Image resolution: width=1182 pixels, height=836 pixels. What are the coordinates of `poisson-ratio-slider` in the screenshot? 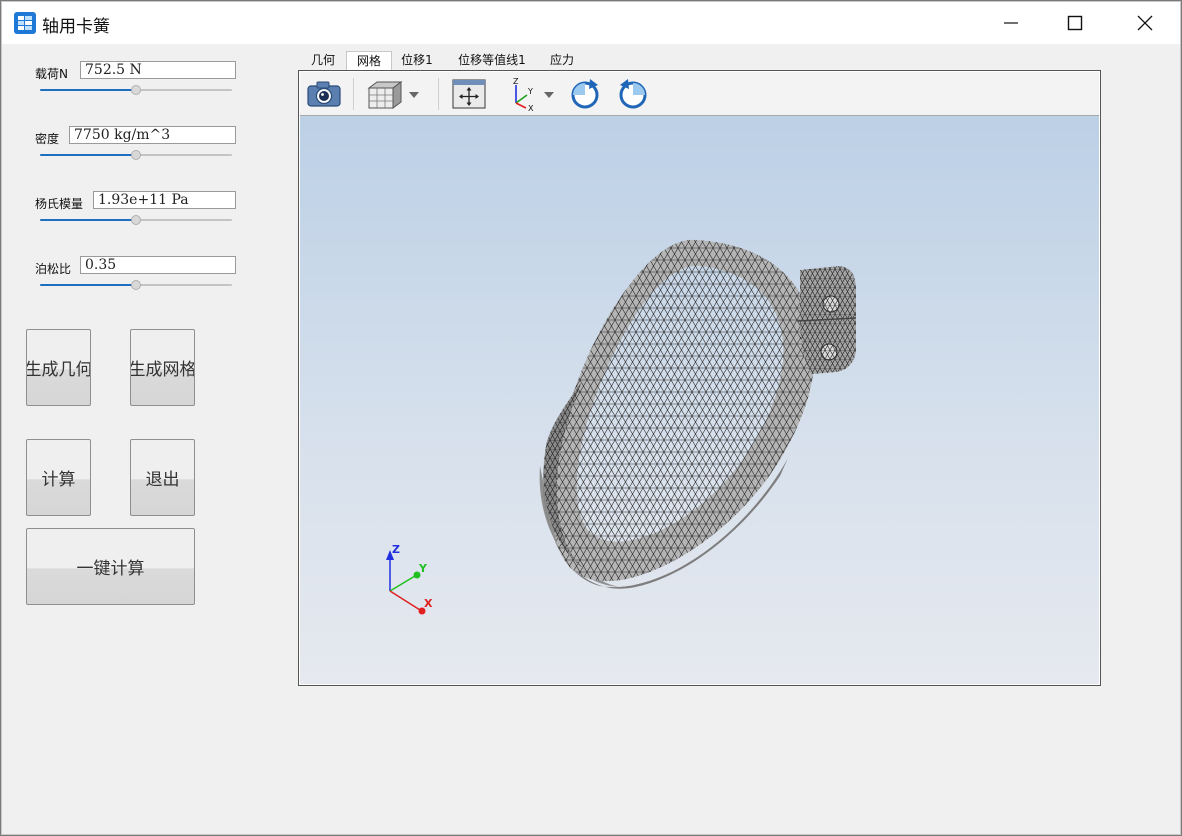 It's located at (136, 285).